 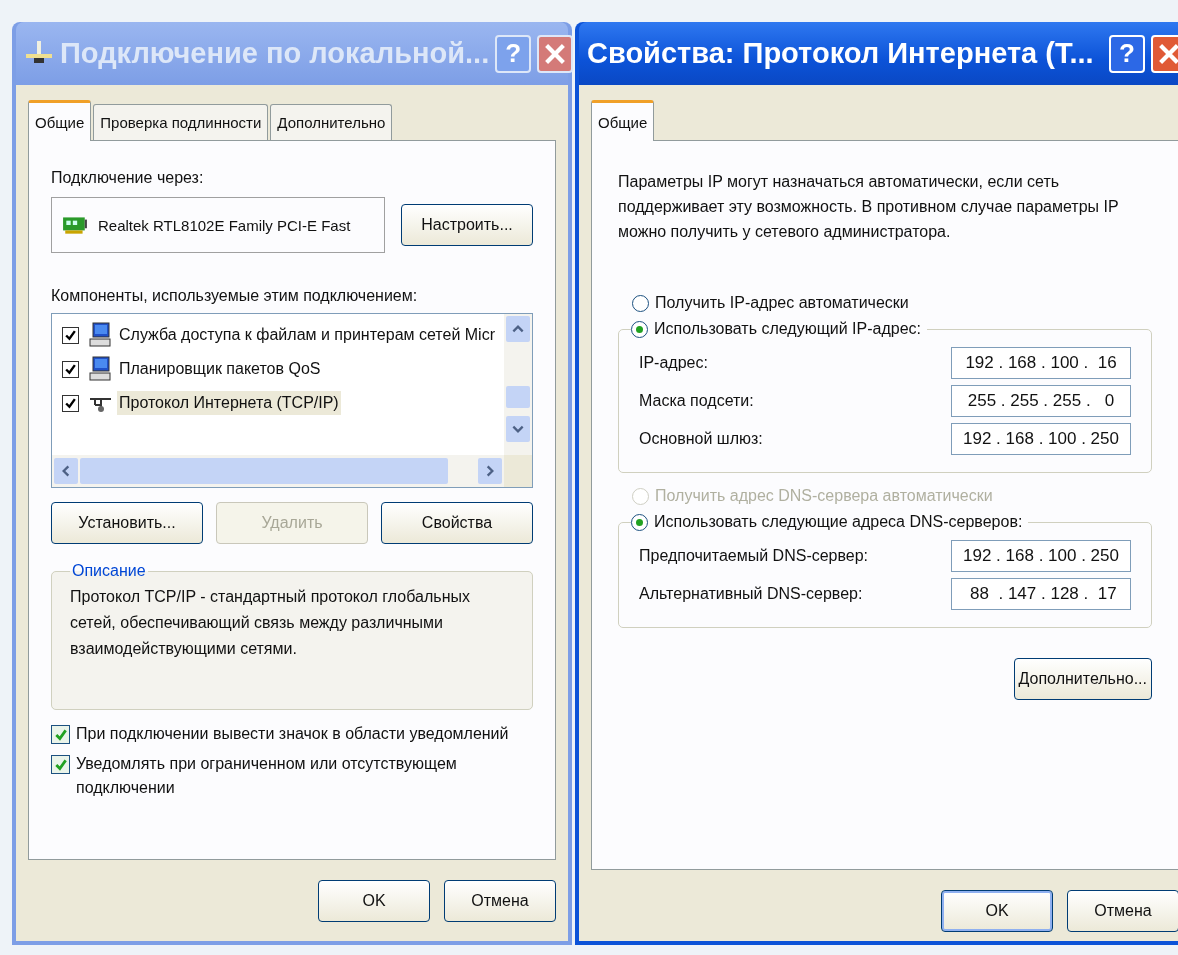 I want to click on ip-address-field: 192 . 168 . 100 . 16, so click(x=1041, y=363).